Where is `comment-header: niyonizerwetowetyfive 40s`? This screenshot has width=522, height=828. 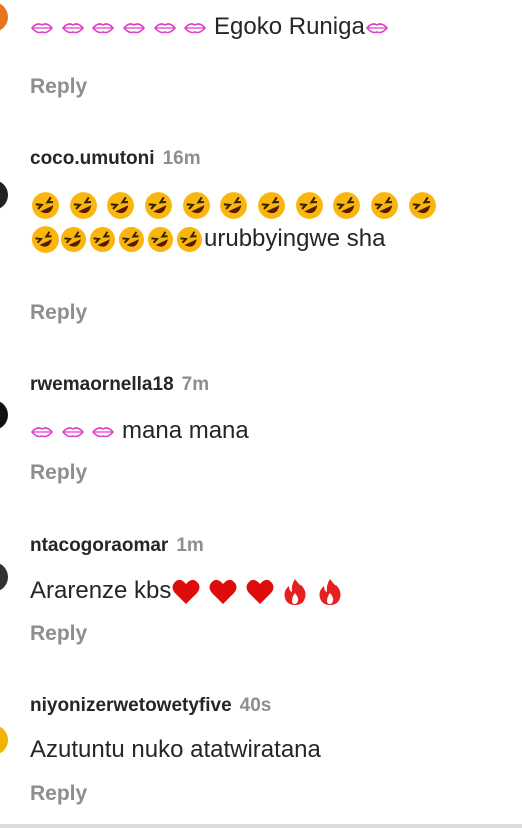 comment-header: niyonizerwetowetyfive 40s is located at coordinates (150, 706).